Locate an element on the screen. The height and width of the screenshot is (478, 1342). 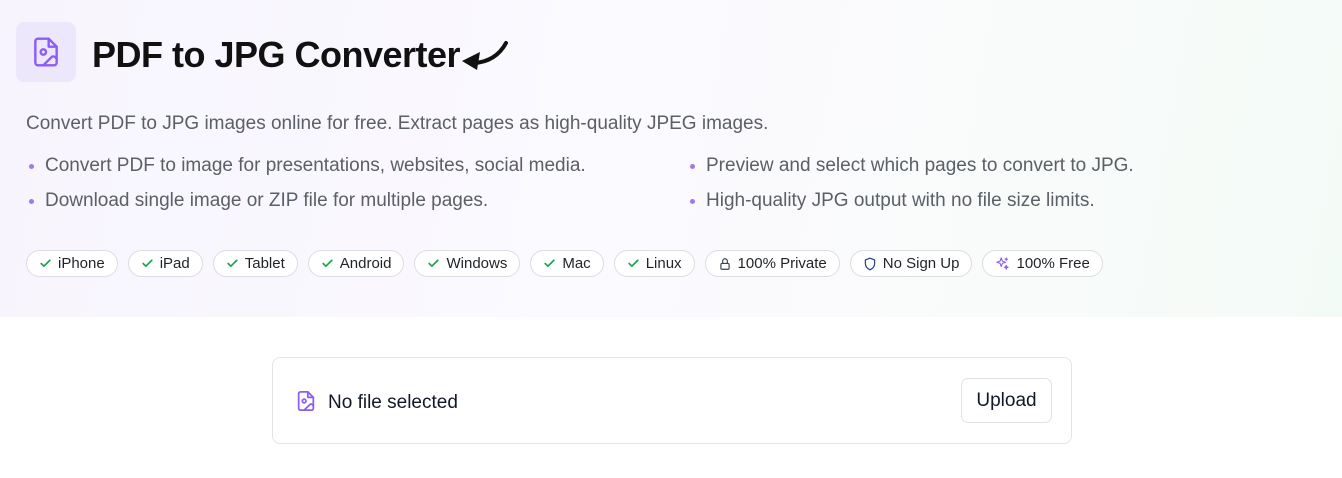
upload-button: Upload is located at coordinates (1006, 400).